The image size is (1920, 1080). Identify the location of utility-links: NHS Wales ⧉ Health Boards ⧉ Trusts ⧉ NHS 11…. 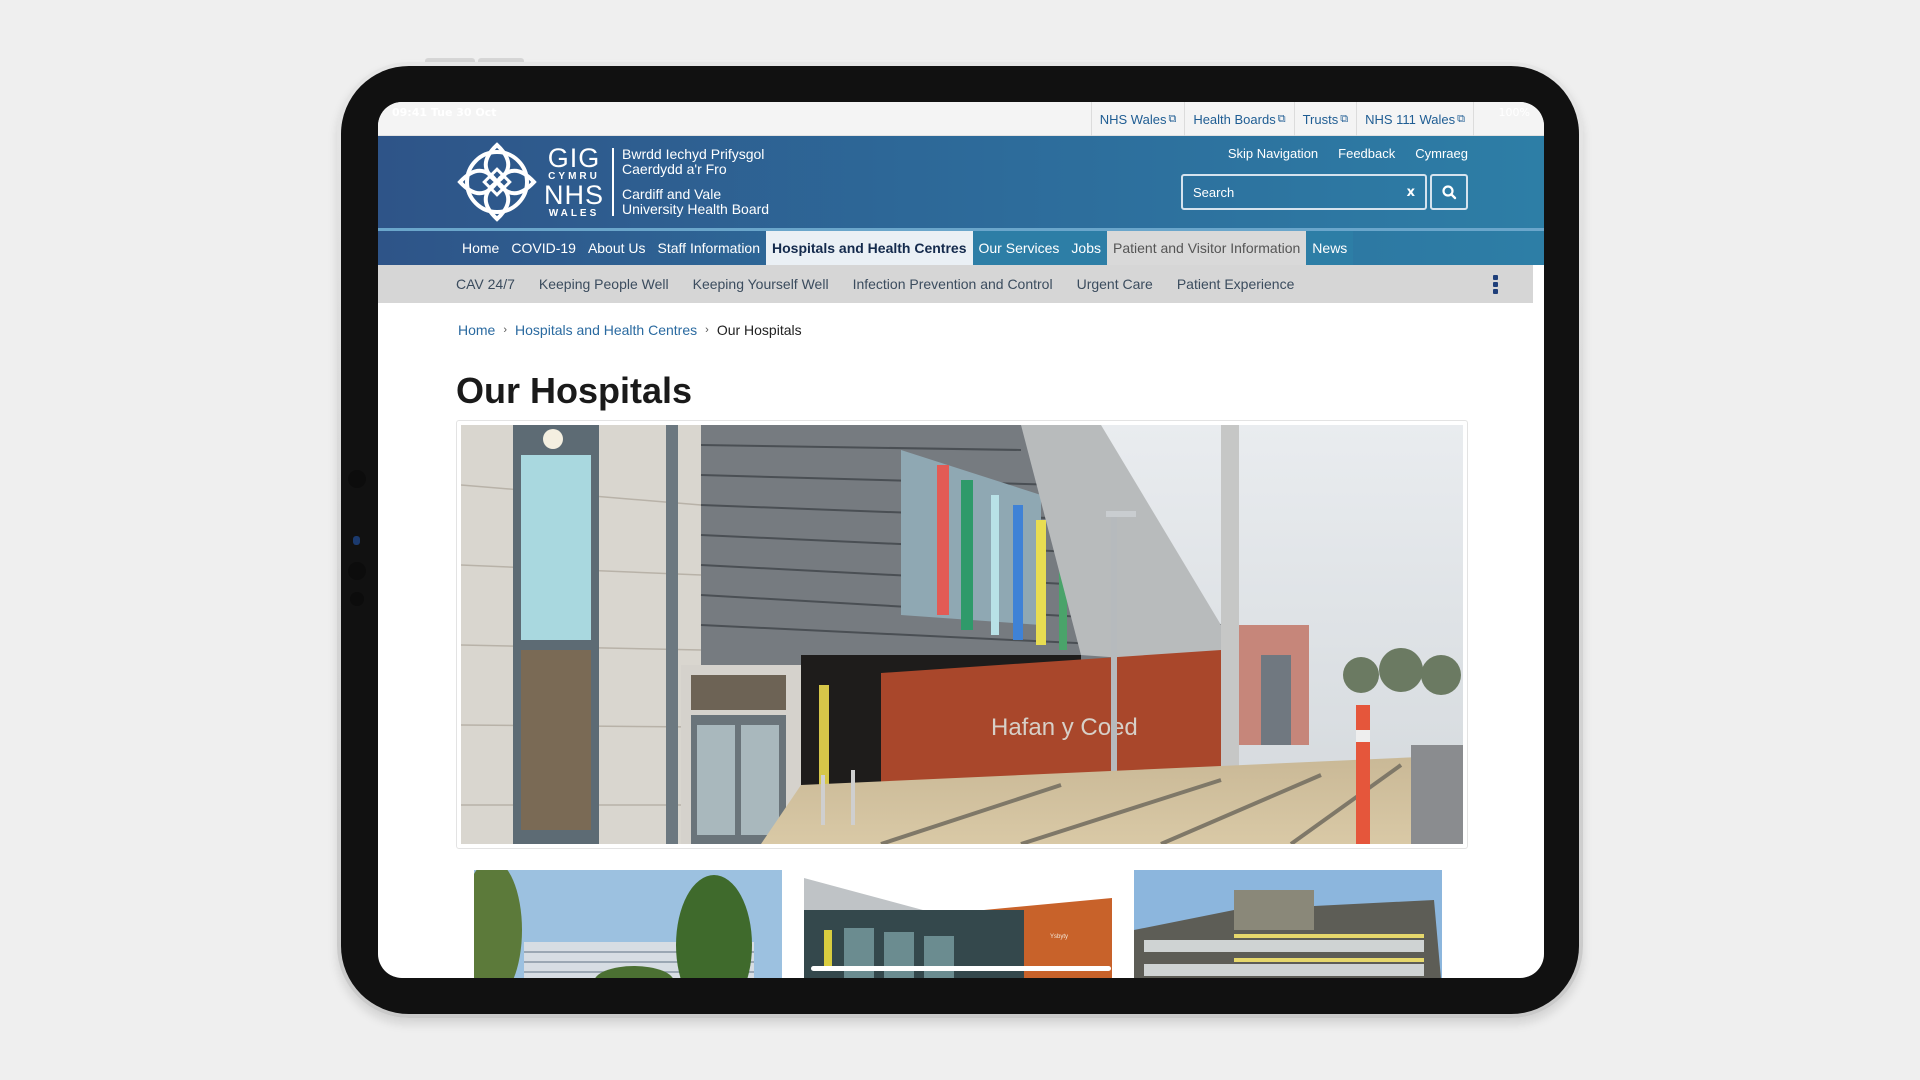
(1282, 119).